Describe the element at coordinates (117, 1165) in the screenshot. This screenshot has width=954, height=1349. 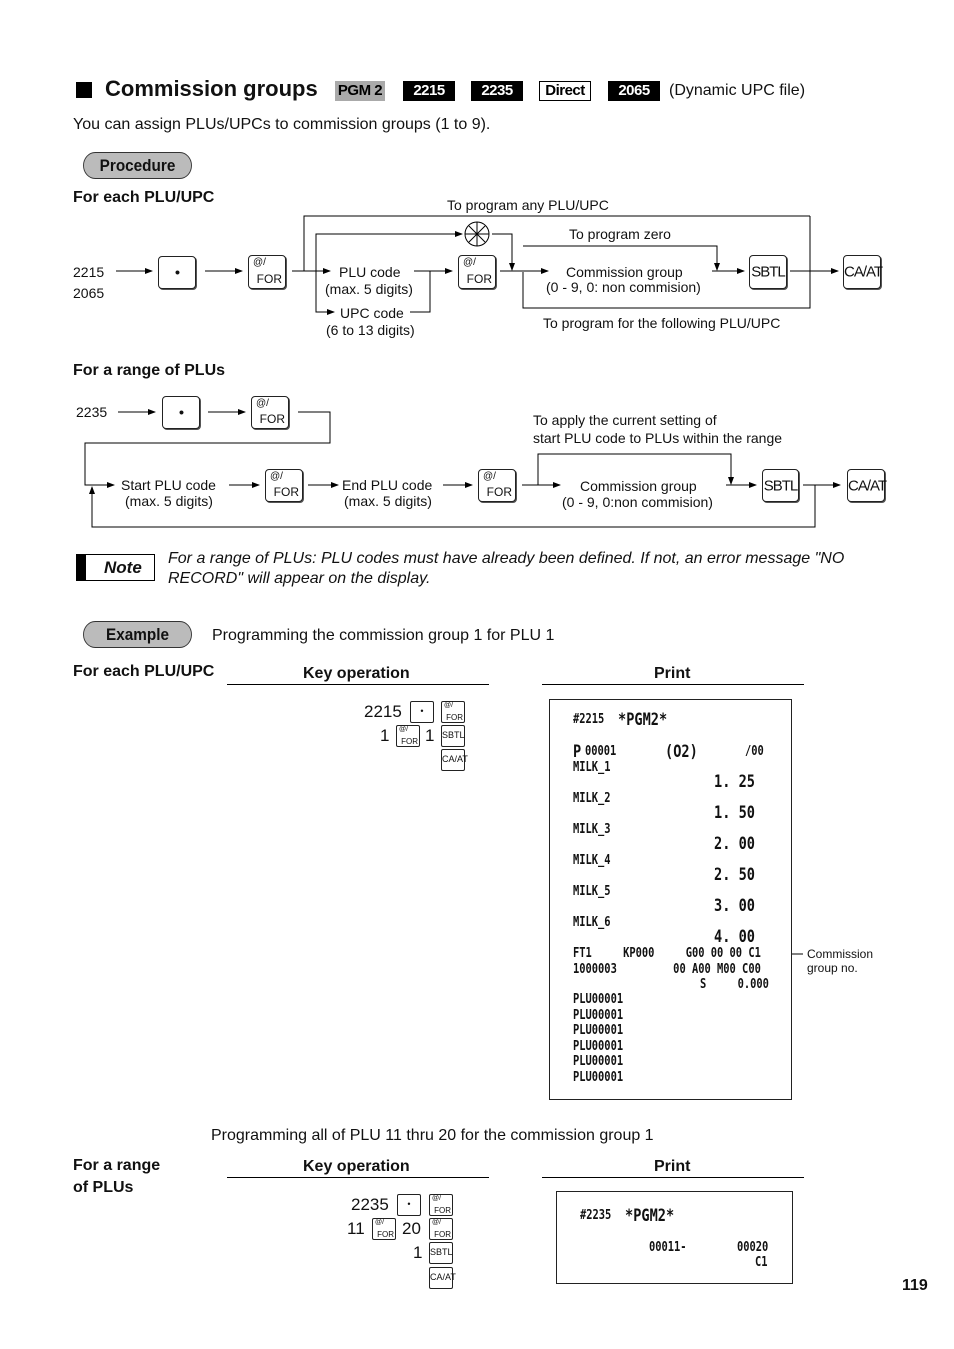
I see `range-example-heading-1: For a range` at that location.